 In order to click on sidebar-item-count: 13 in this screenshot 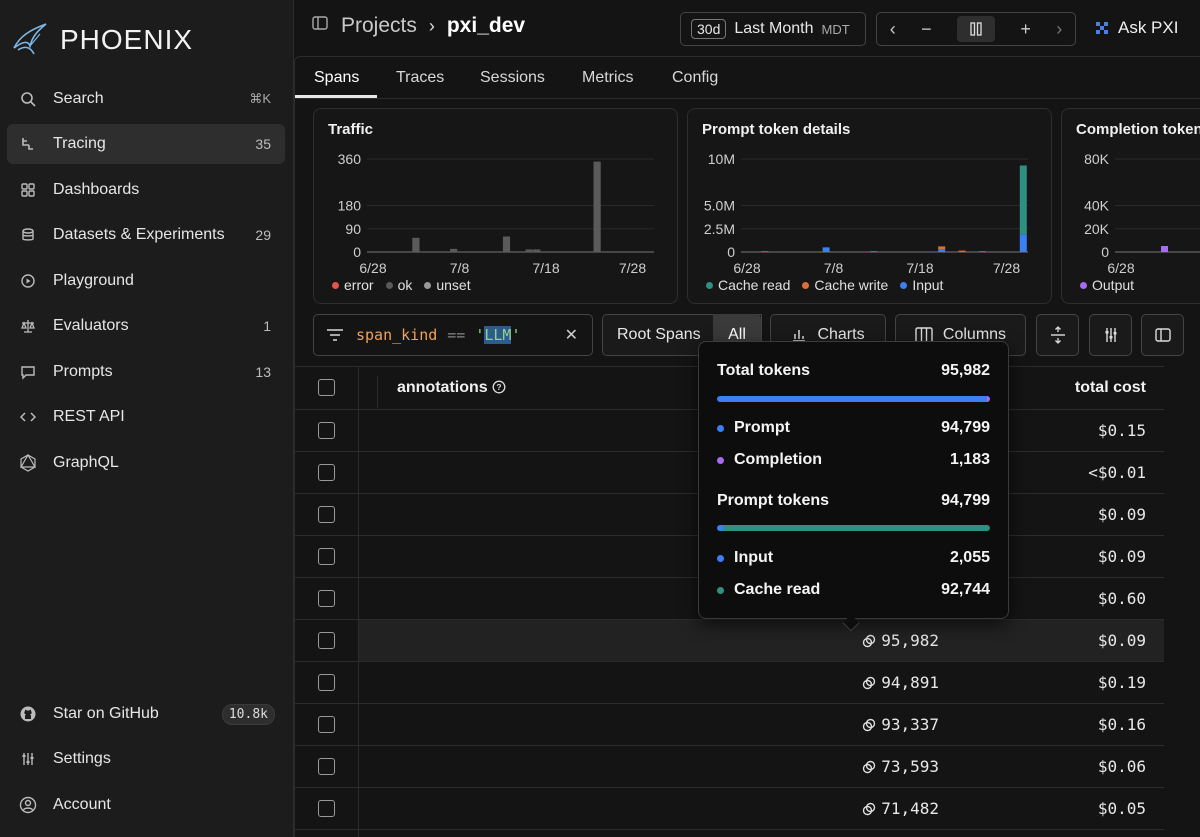, I will do `click(263, 372)`.